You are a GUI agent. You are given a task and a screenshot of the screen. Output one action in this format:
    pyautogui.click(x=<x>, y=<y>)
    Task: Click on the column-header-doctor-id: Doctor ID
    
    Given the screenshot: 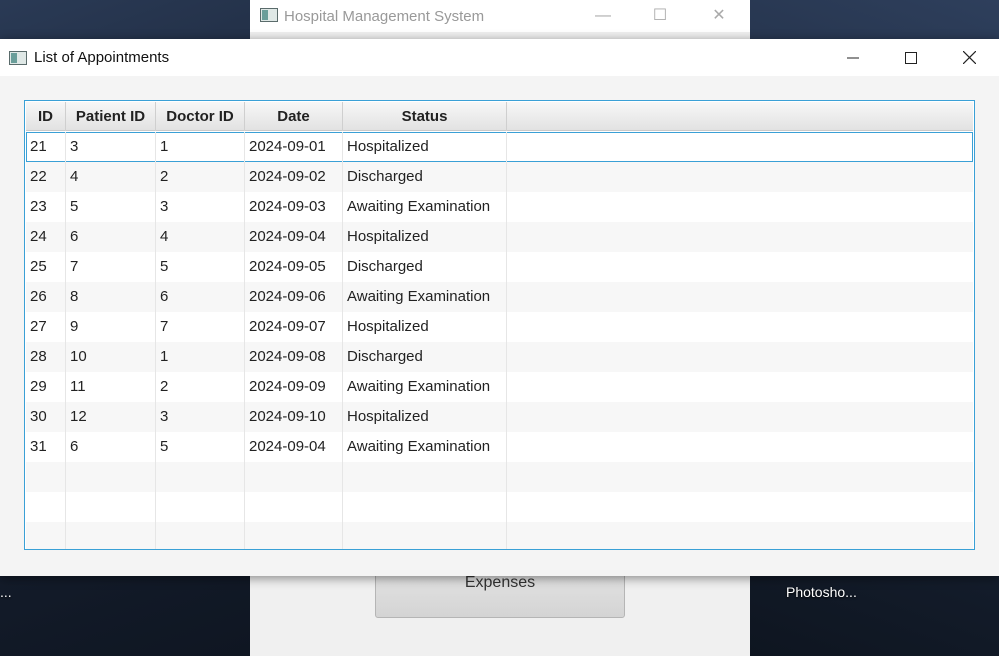 What is the action you would take?
    pyautogui.click(x=200, y=116)
    